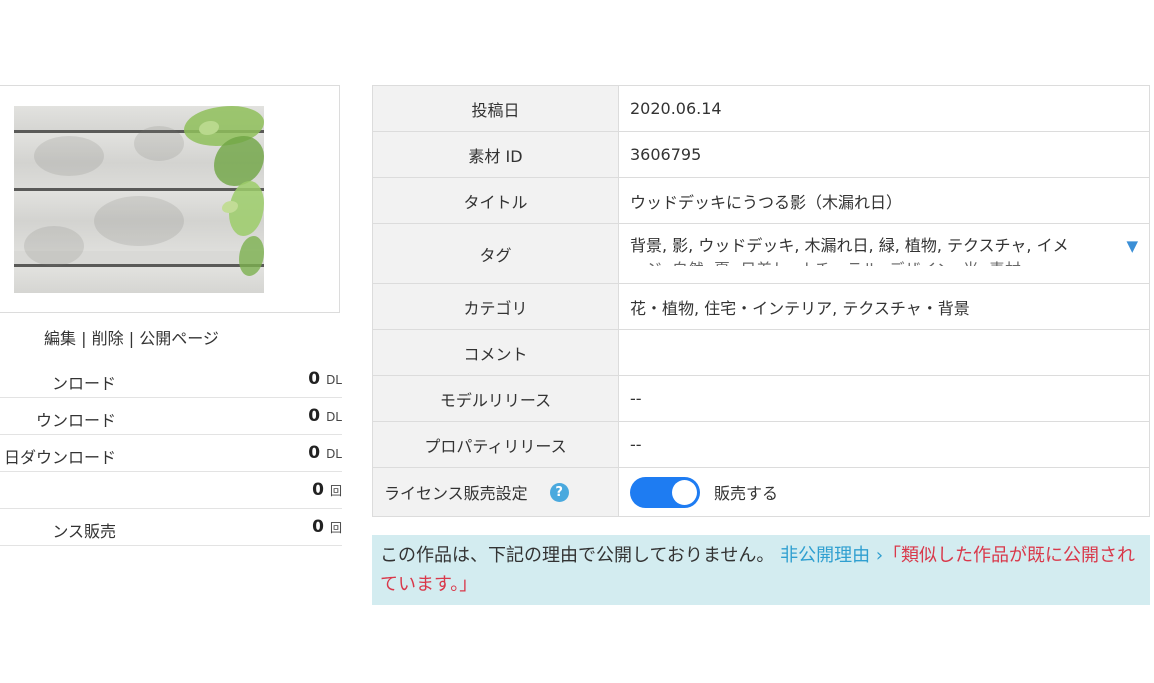 The height and width of the screenshot is (683, 1154). Describe the element at coordinates (884, 154) in the screenshot. I see `material-id-value: 3606795` at that location.